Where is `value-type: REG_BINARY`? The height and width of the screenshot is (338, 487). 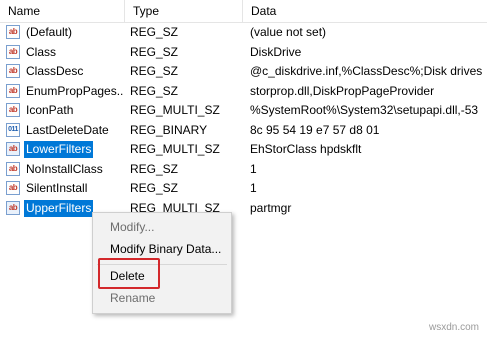
value-type: REG_BINARY is located at coordinates (169, 129).